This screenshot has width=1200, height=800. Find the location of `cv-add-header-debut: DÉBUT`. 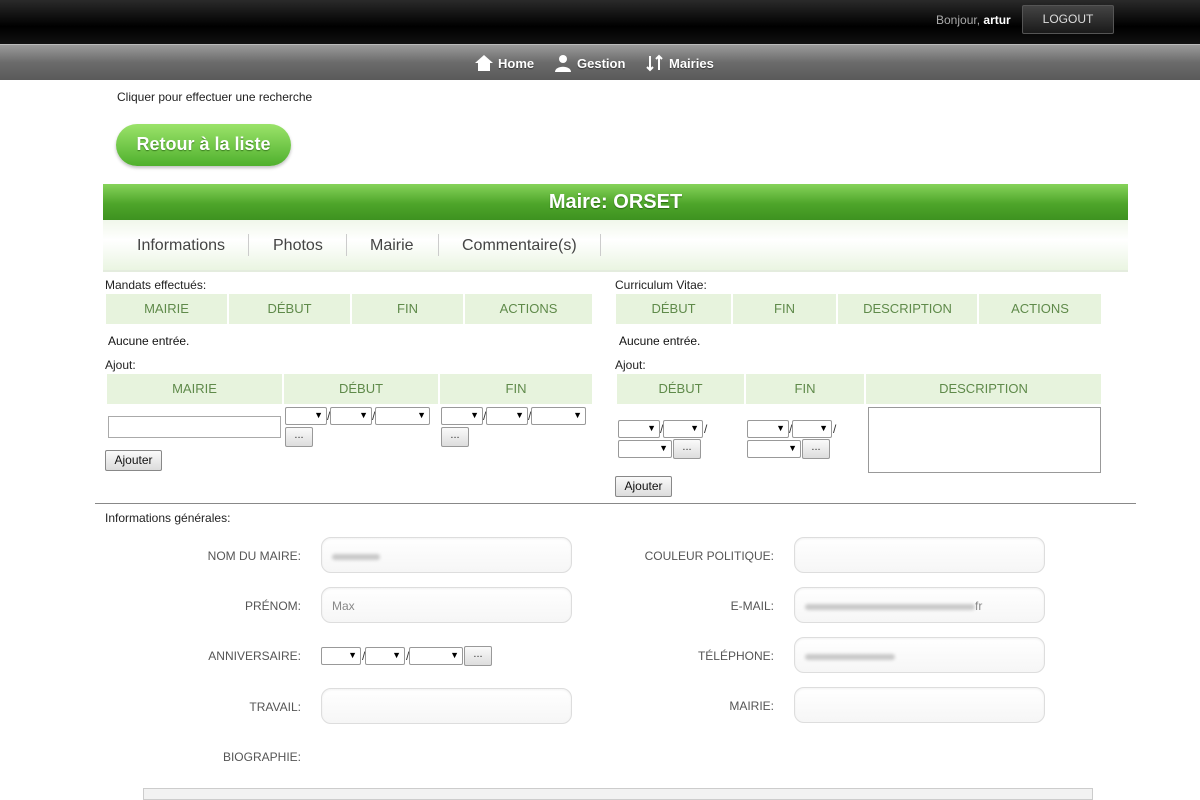

cv-add-header-debut: DÉBUT is located at coordinates (680, 389).